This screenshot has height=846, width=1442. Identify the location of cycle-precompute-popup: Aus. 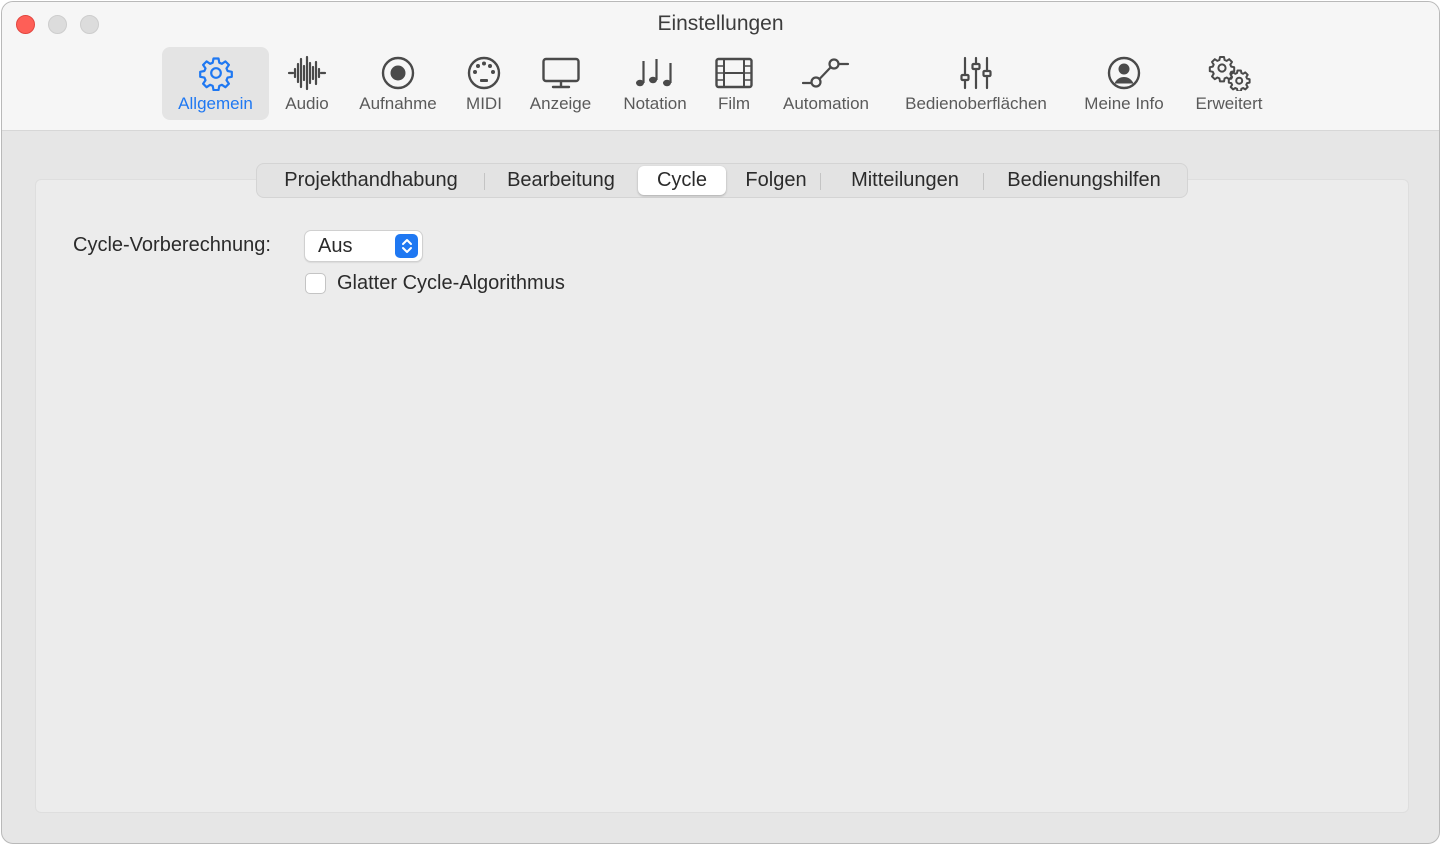
(363, 246).